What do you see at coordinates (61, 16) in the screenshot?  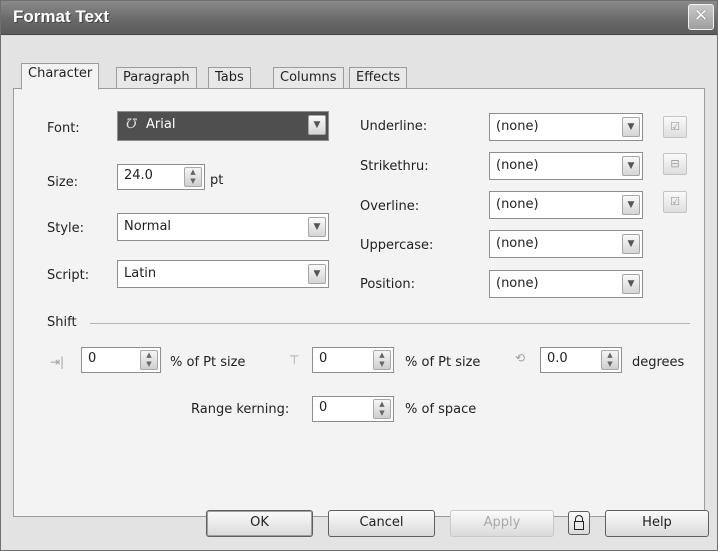 I see `dialog-title: Format Text` at bounding box center [61, 16].